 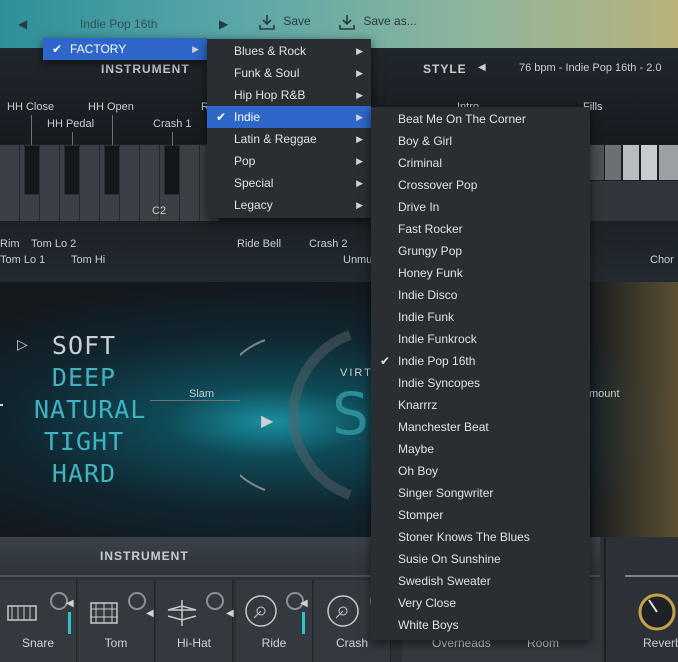 What do you see at coordinates (84, 378) in the screenshot?
I see `style-deep: DEEP` at bounding box center [84, 378].